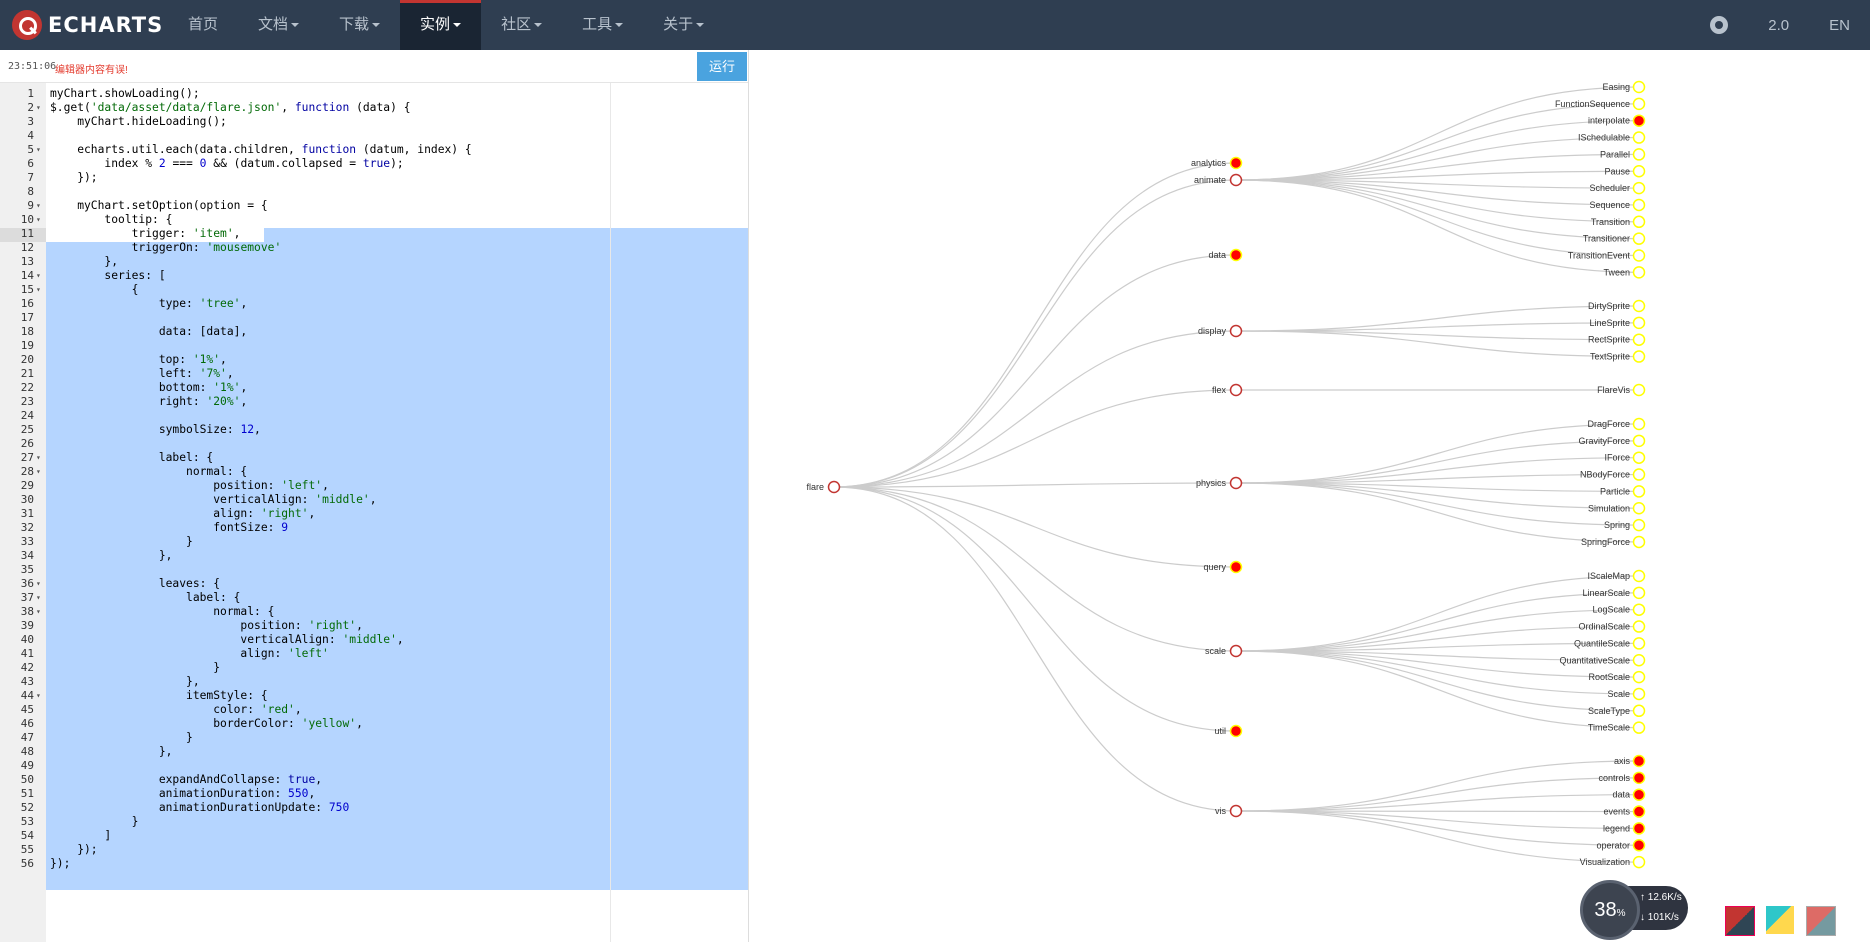 The image size is (1870, 947). What do you see at coordinates (159, 695) in the screenshot?
I see `code-text: itemStyle: {` at bounding box center [159, 695].